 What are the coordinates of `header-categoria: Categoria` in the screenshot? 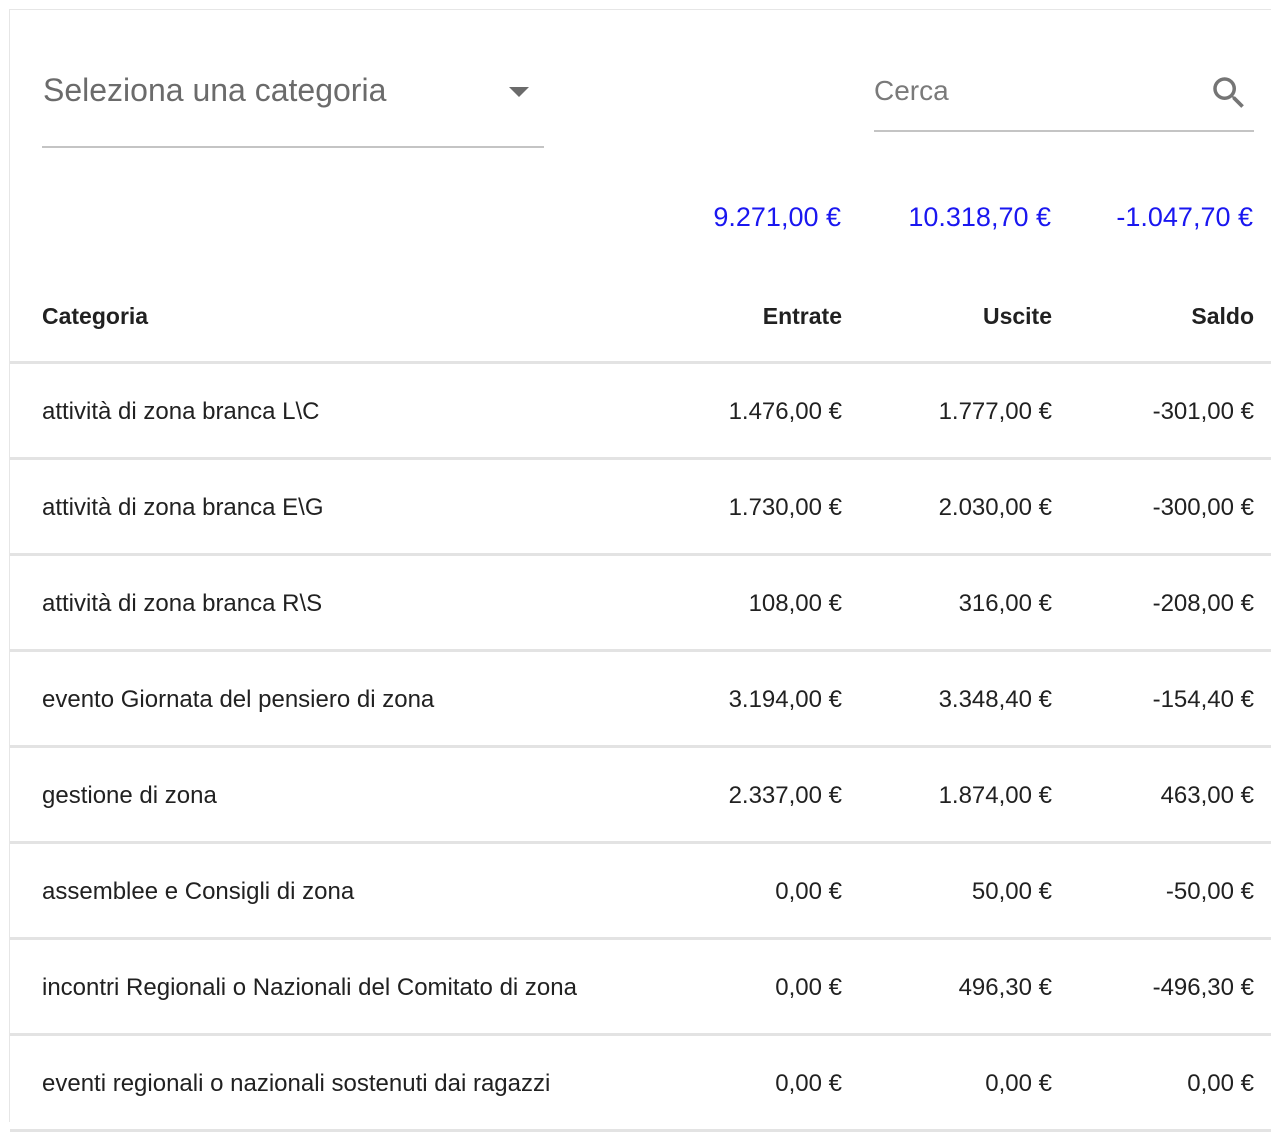 It's located at (95, 314).